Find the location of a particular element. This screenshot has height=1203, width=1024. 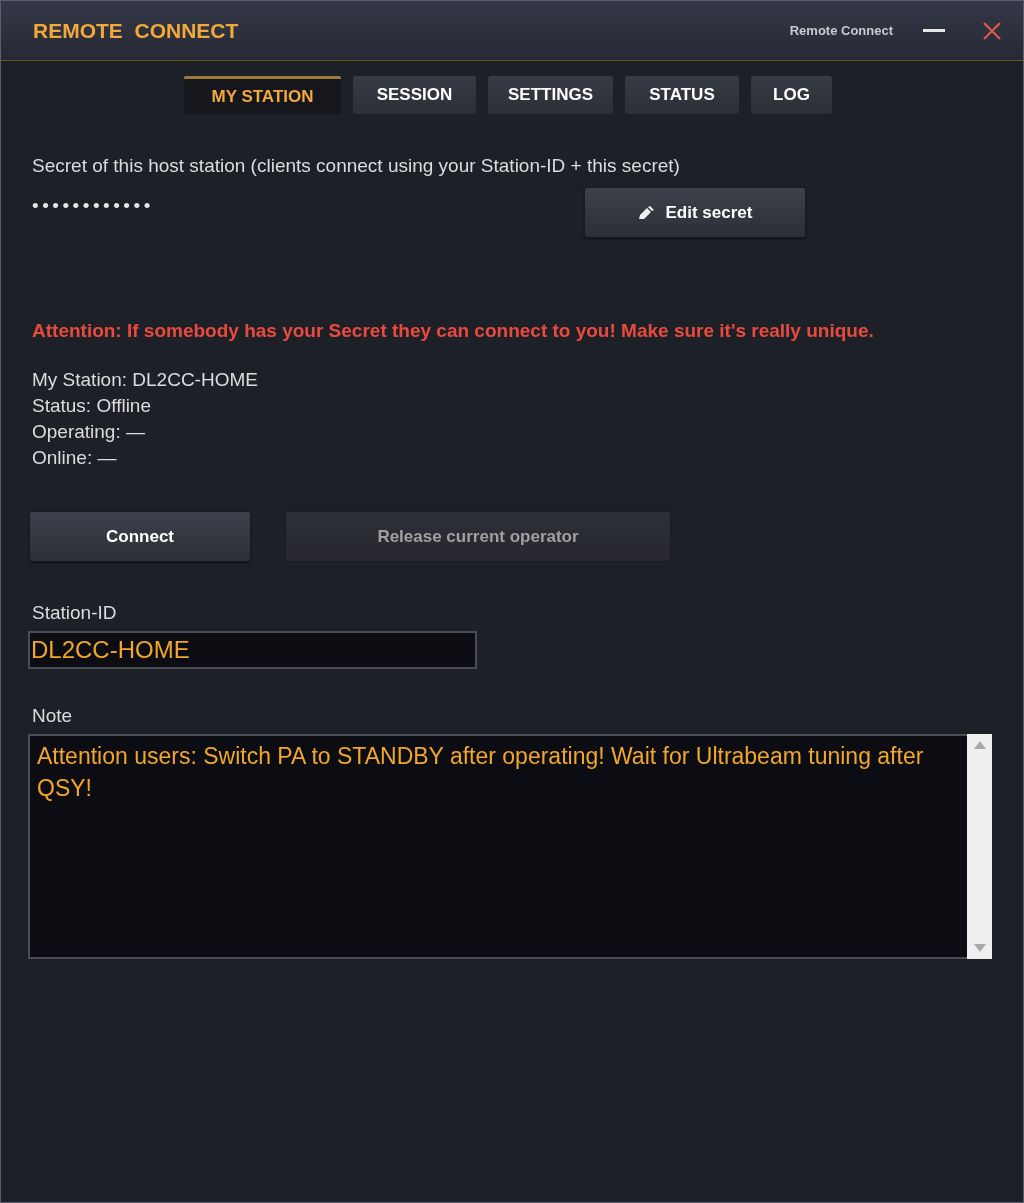

tab: SESSION is located at coordinates (414, 95).